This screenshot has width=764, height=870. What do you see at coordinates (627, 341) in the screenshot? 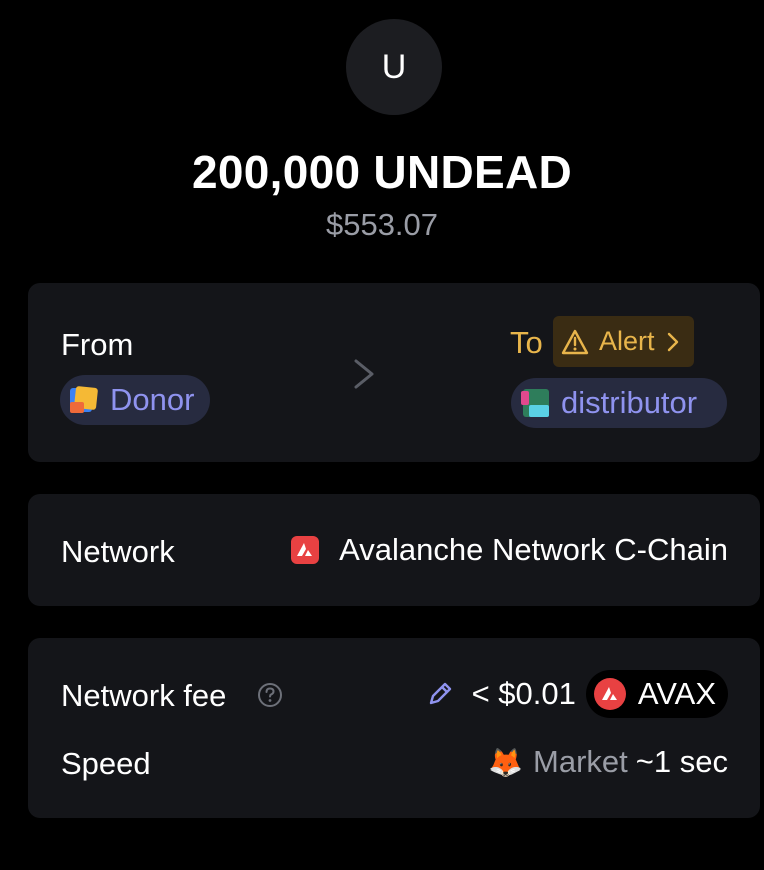
I see `alert-label: Alert` at bounding box center [627, 341].